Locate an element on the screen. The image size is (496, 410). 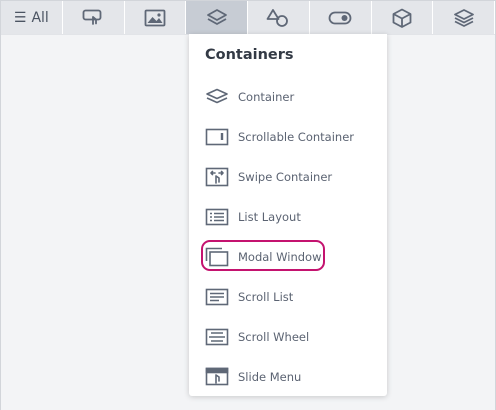
toggle-icon is located at coordinates (340, 18).